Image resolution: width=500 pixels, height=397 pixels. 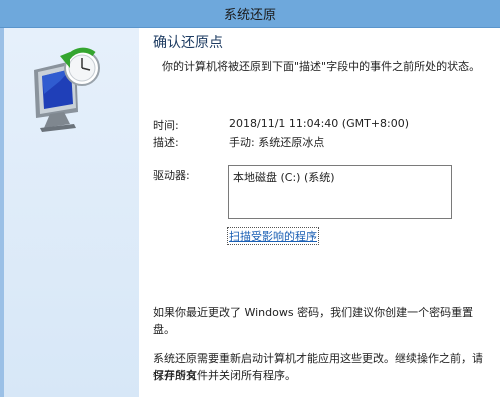 I want to click on sidebar-edge, so click(x=2, y=212).